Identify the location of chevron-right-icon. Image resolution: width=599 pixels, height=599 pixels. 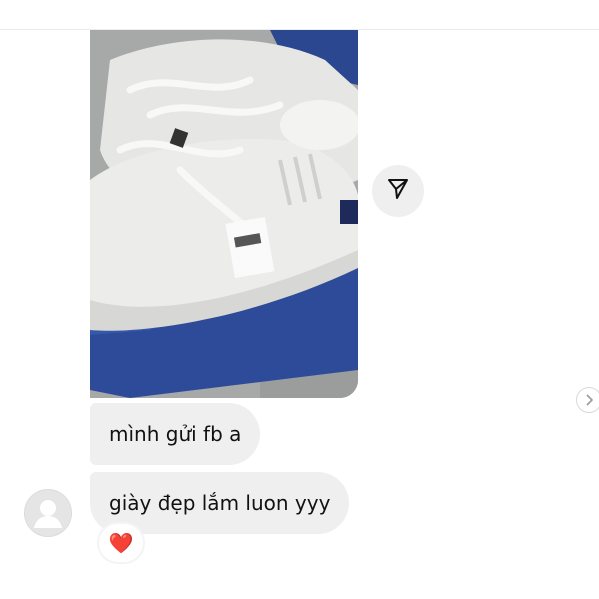
(589, 400).